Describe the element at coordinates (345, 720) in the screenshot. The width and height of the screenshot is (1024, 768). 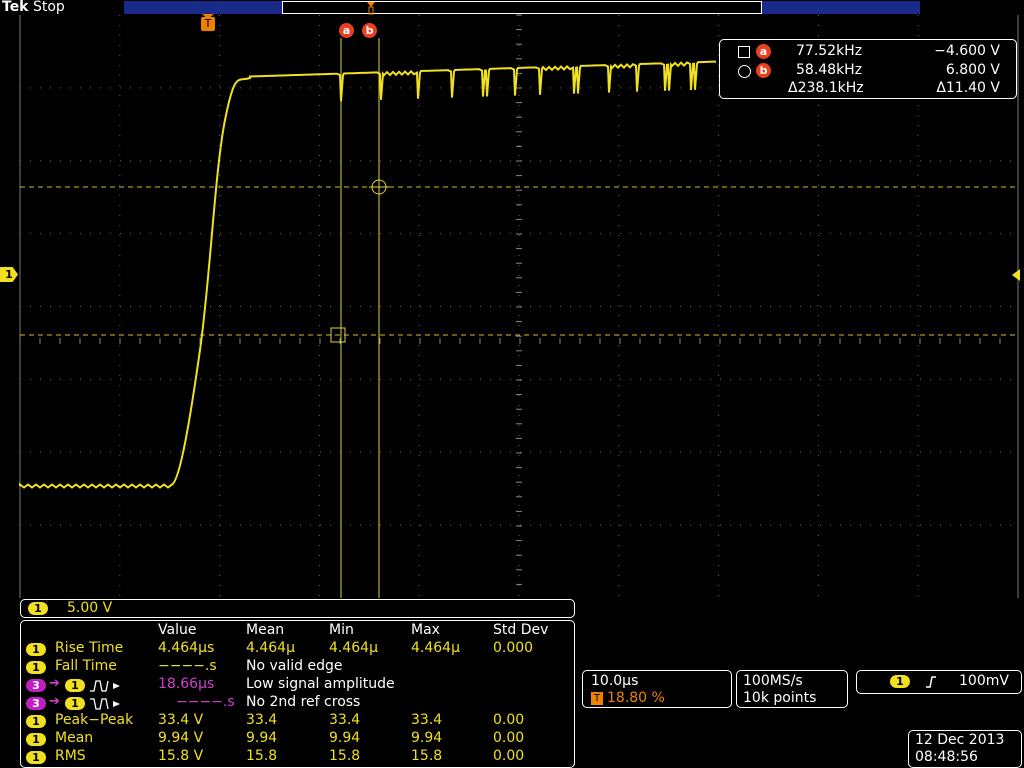
I see `measurement-min: 33.4` at that location.